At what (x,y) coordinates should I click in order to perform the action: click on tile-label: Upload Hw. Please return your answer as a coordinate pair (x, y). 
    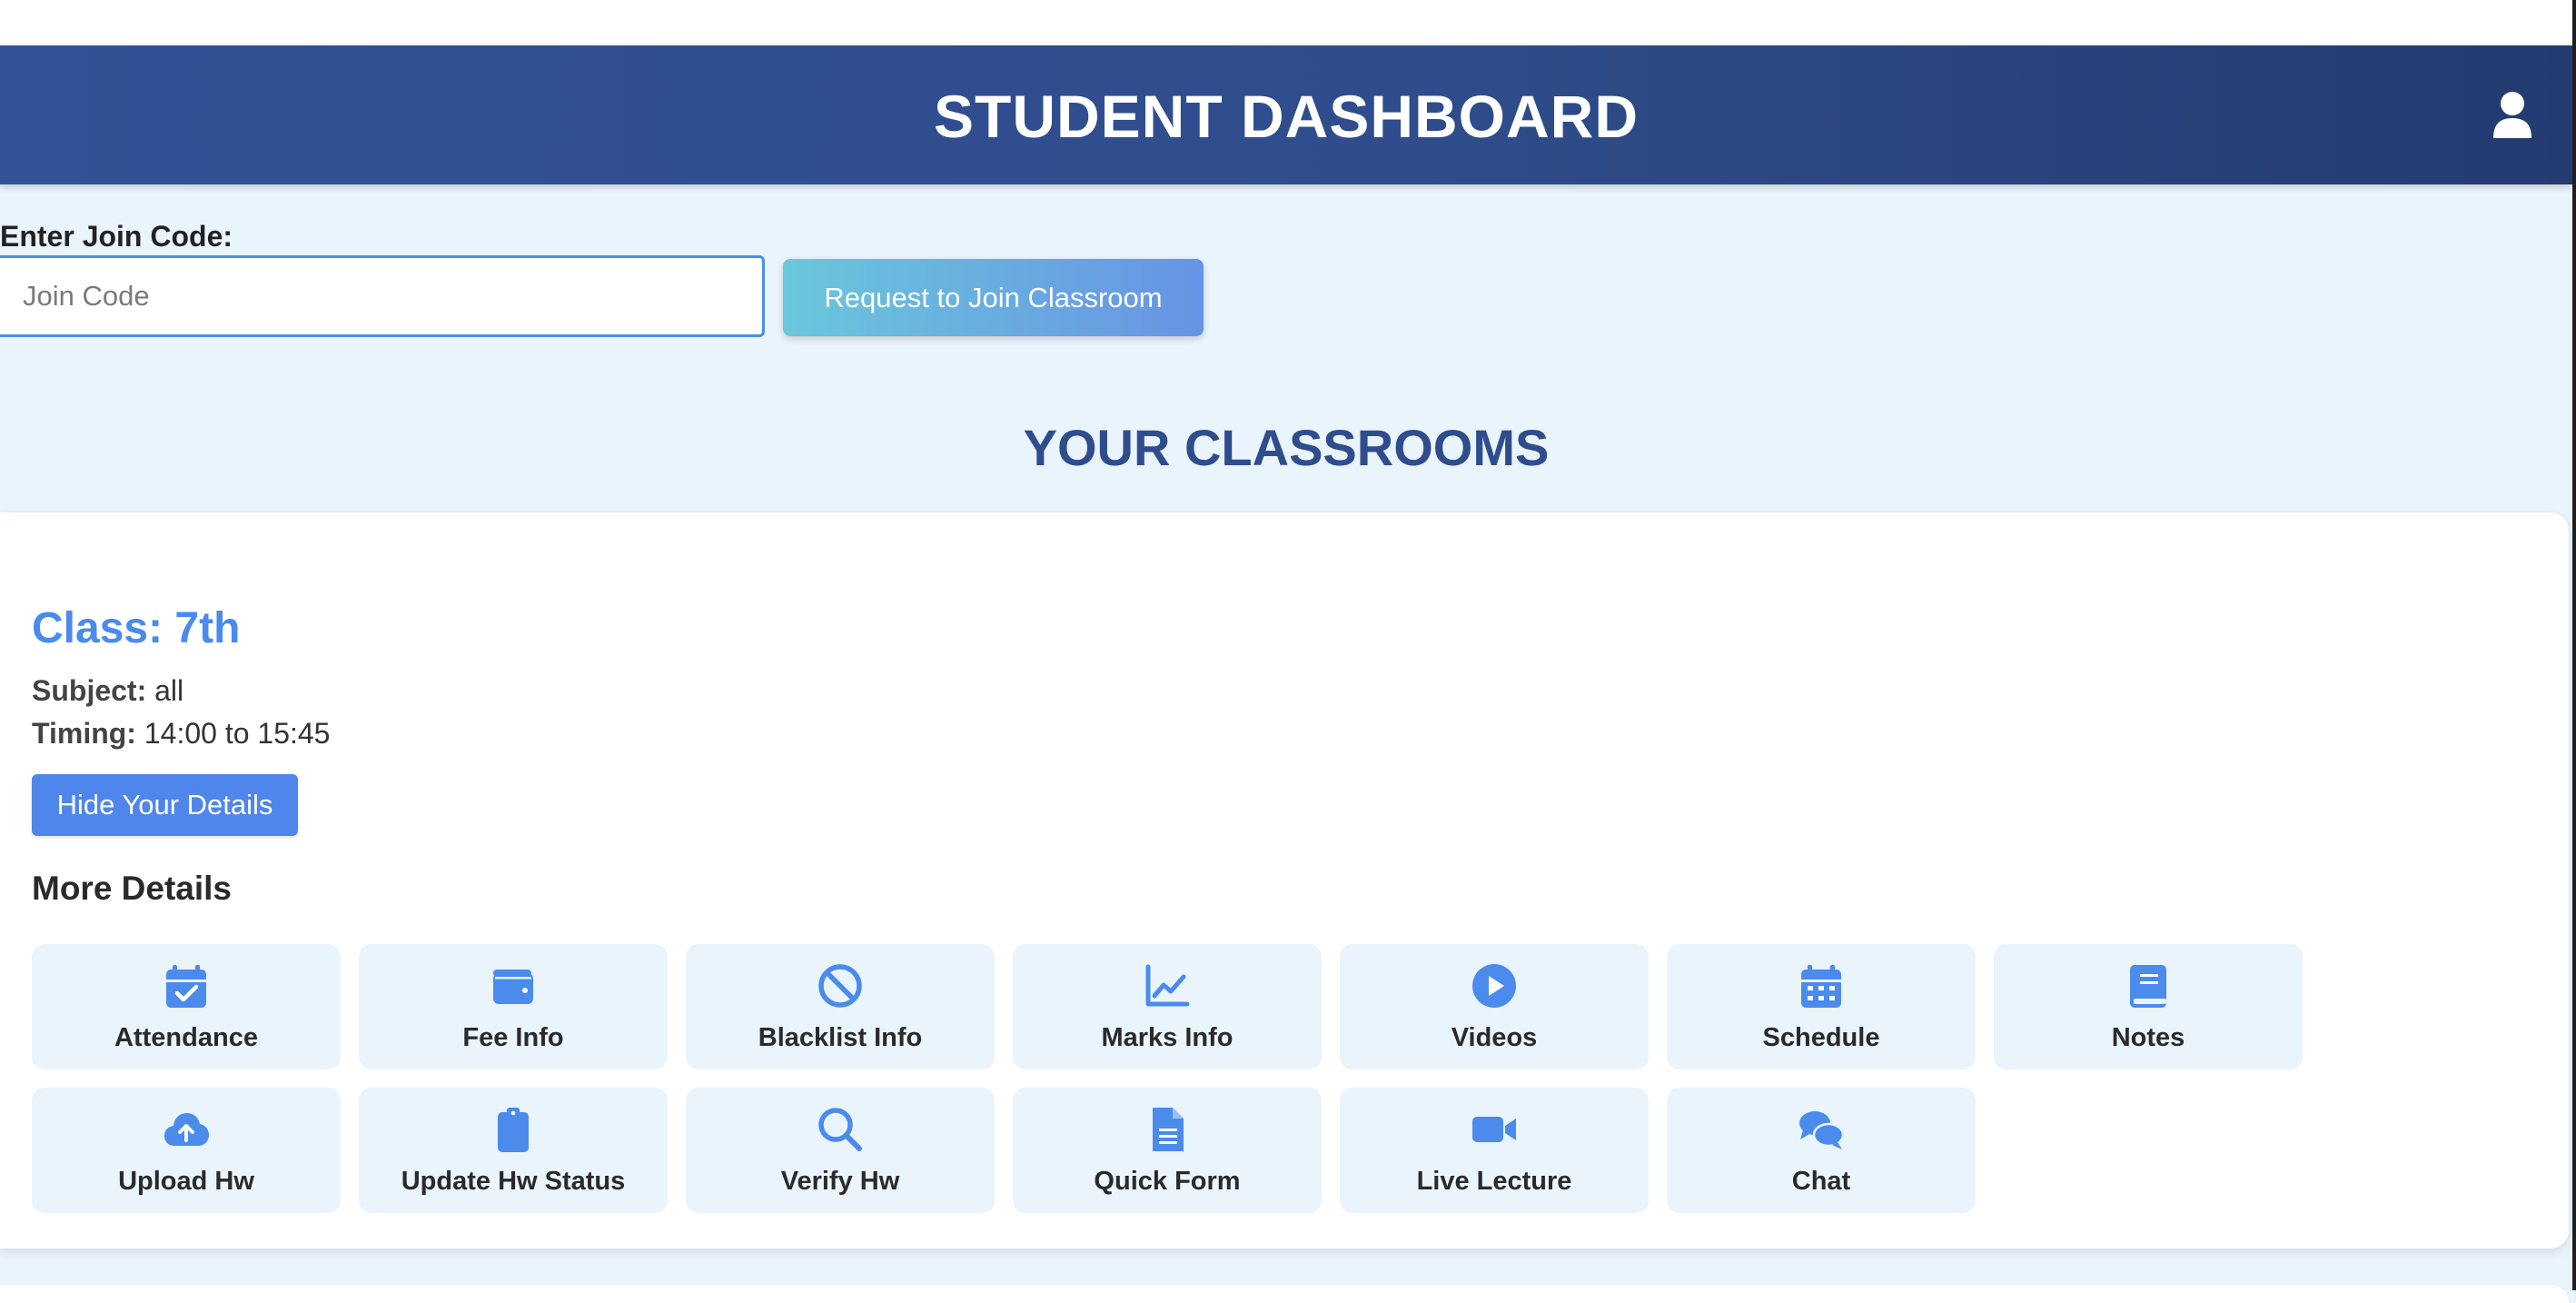
    Looking at the image, I should click on (186, 1181).